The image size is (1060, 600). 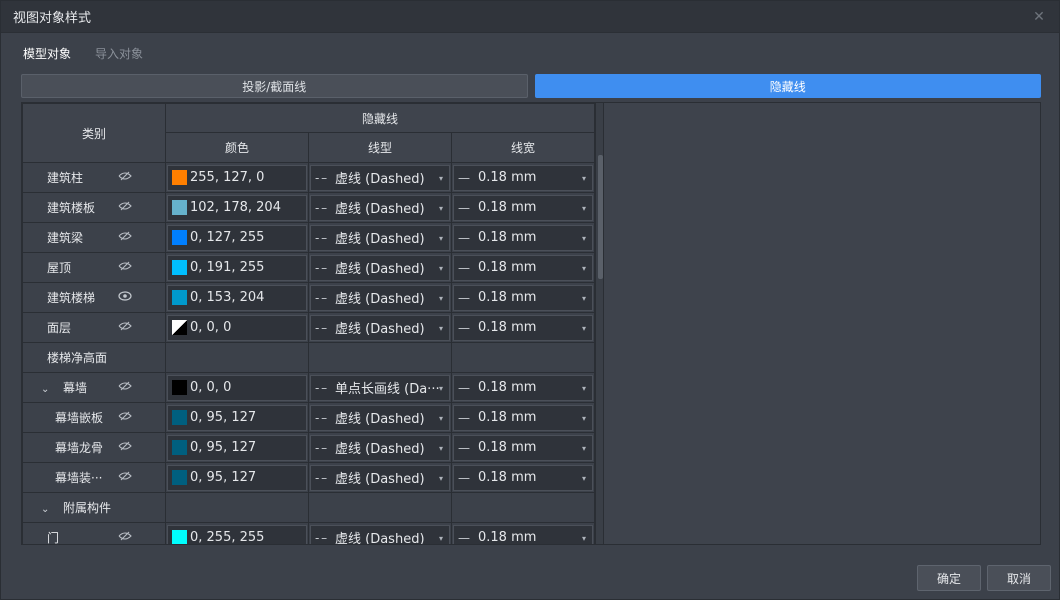 I want to click on table-row: 面层 0, 0, 0 - – 虚线 (Dashed) ▾ — 0.18 mm ▾, so click(x=309, y=327).